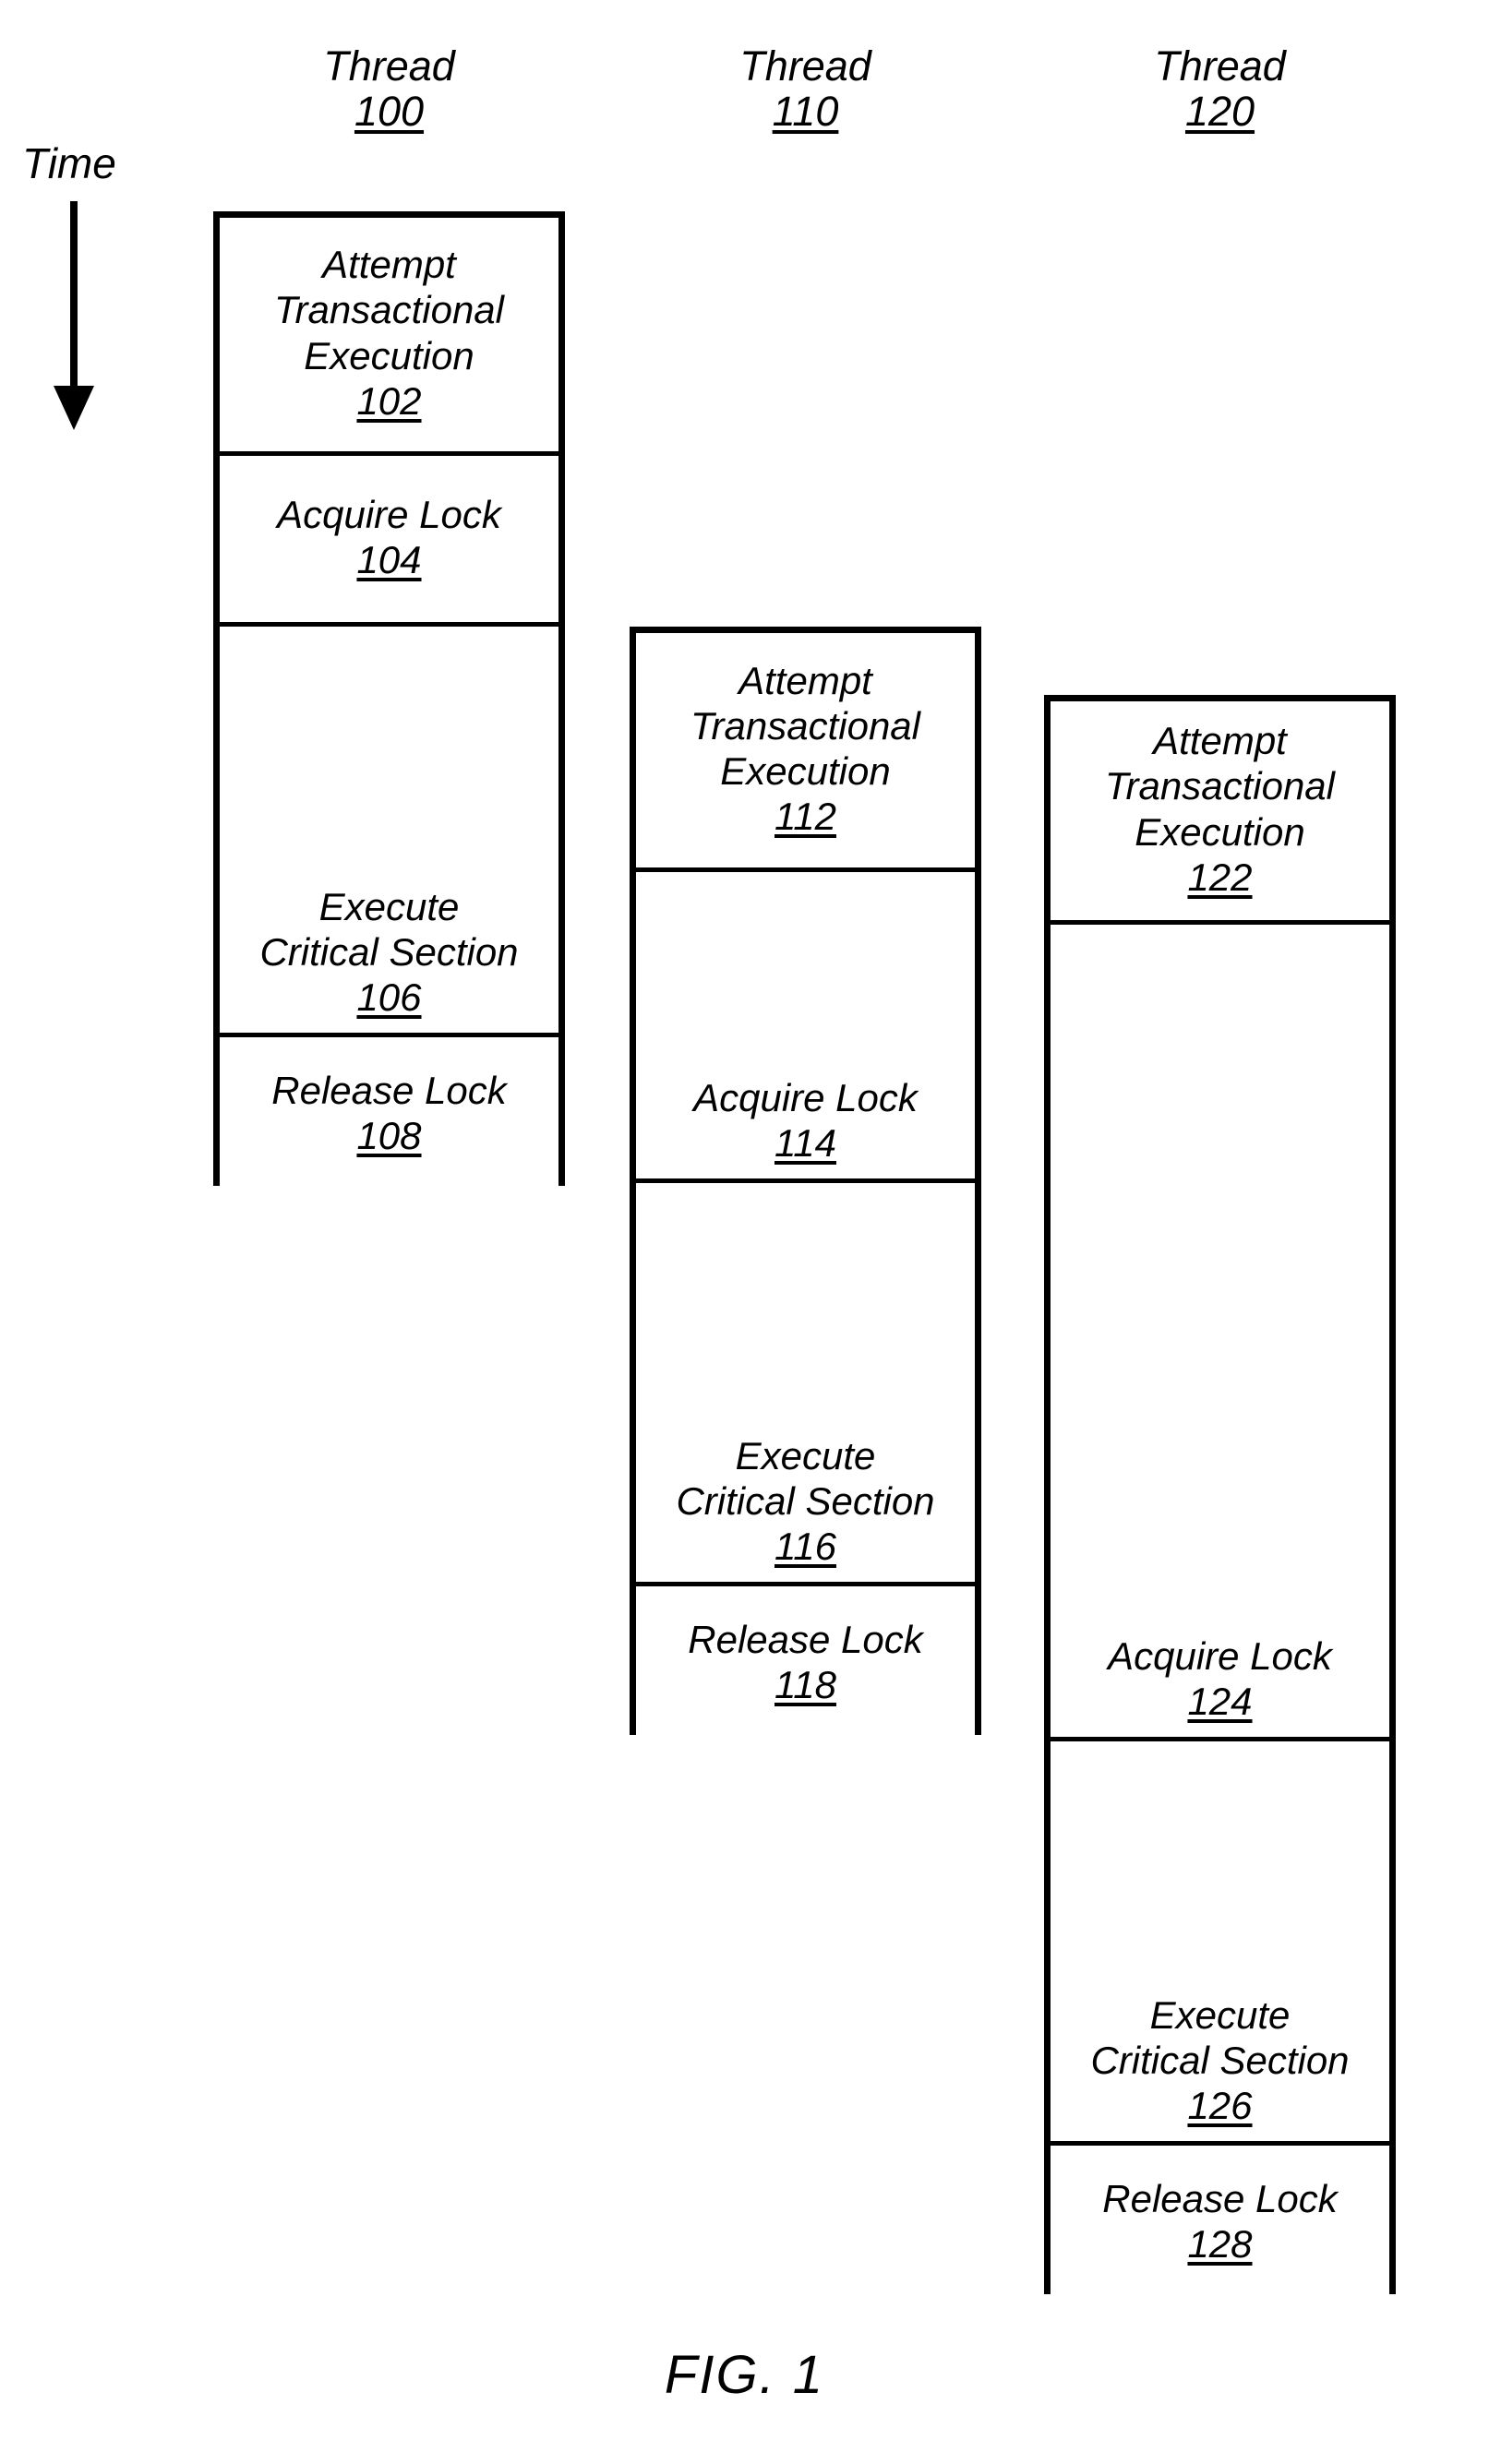 The width and height of the screenshot is (1489, 2464). I want to click on phase-box-124: Acquire Lock 124, so click(1220, 1333).